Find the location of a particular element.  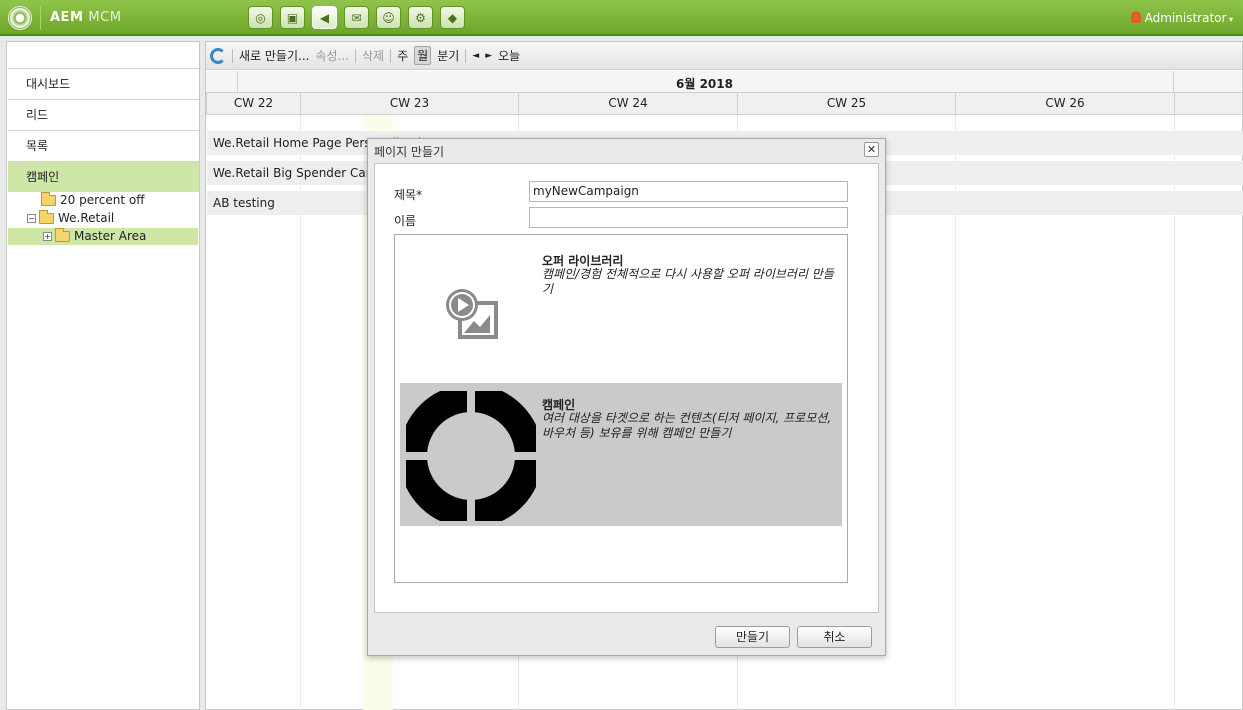

sidebar-item-leads: 리드 is located at coordinates (103, 114).